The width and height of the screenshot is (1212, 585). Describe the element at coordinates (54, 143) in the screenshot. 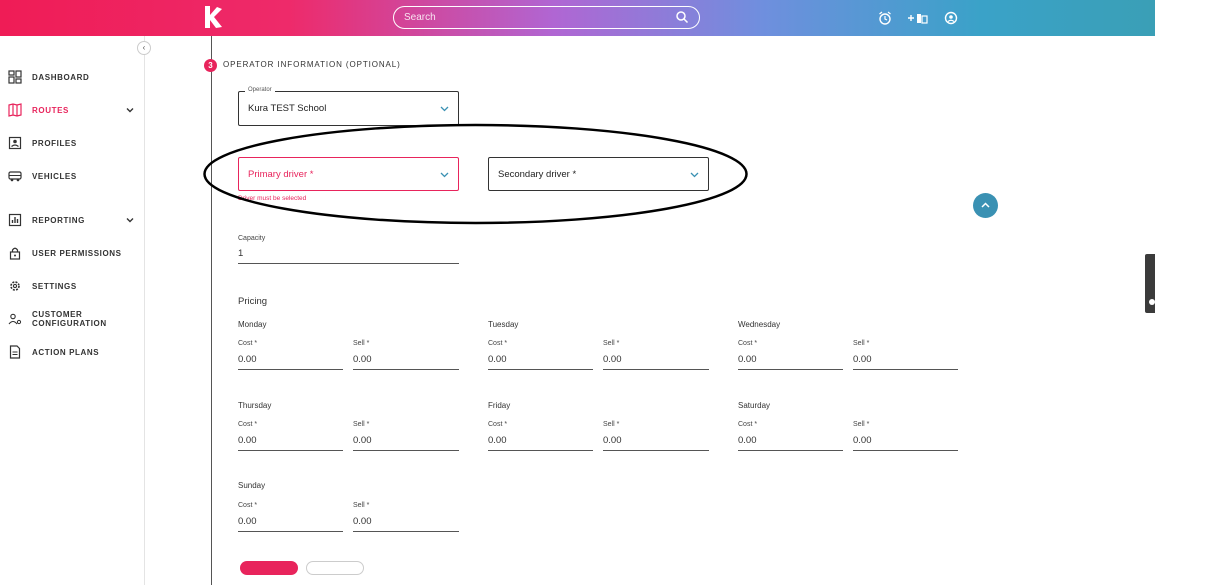

I see `sidebar-item-label: PROFILES` at that location.